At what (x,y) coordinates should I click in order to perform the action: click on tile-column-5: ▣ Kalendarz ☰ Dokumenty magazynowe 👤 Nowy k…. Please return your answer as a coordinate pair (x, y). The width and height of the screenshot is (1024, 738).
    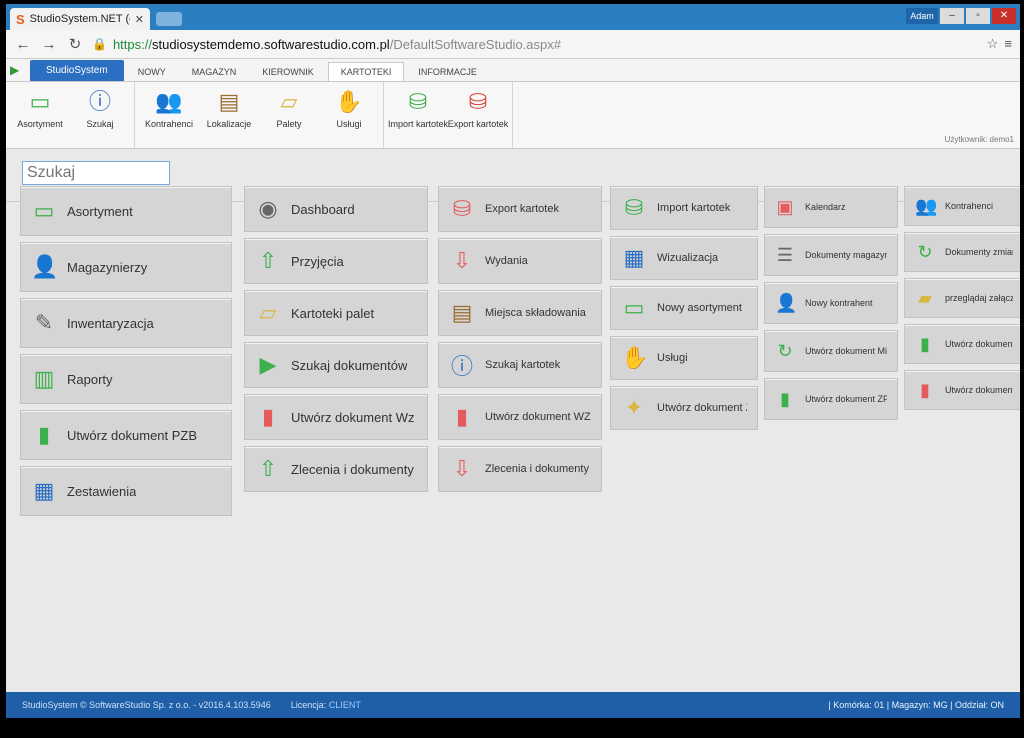
    Looking at the image, I should click on (831, 306).